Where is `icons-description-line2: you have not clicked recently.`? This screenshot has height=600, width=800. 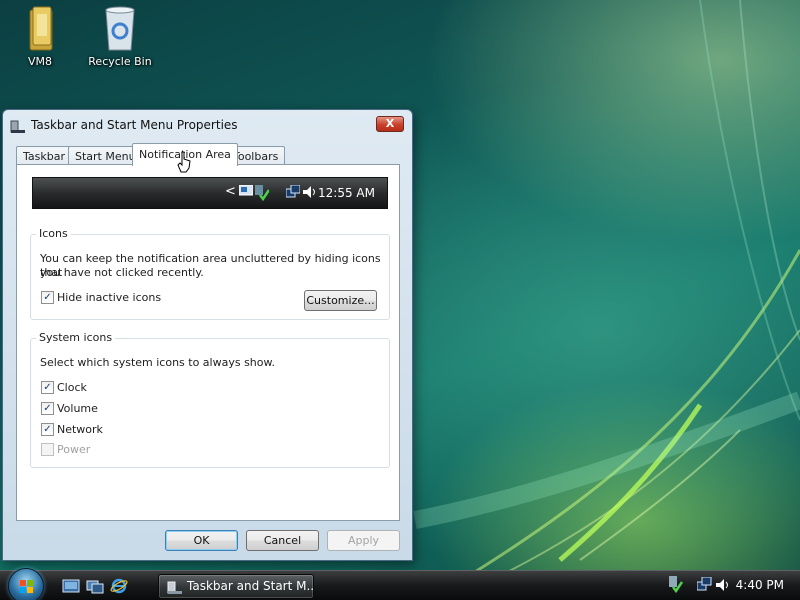
icons-description-line2: you have not clicked recently. is located at coordinates (122, 272).